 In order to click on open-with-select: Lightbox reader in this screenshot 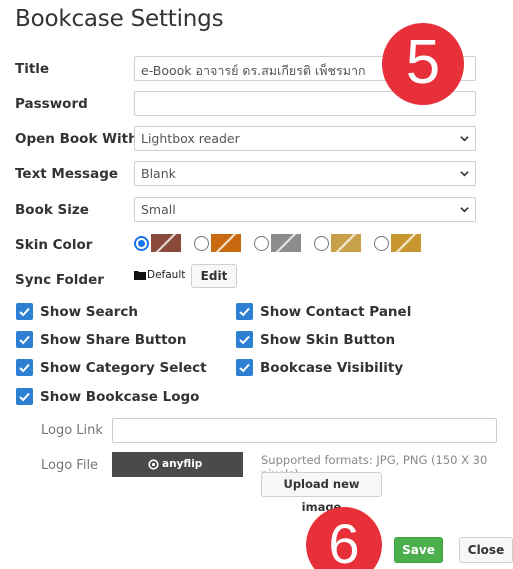, I will do `click(305, 138)`.